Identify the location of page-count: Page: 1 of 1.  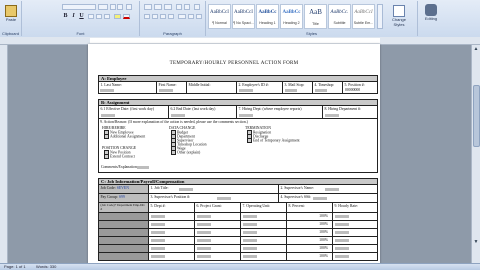
(15, 267).